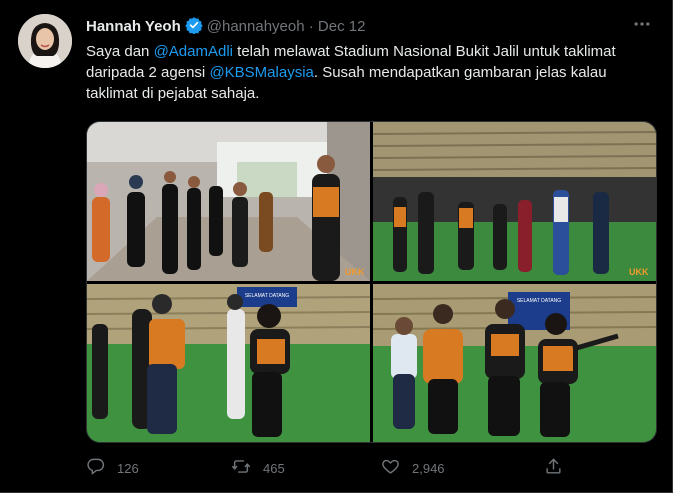  Describe the element at coordinates (193, 51) in the screenshot. I see `mention-link: @AdamAdli` at that location.